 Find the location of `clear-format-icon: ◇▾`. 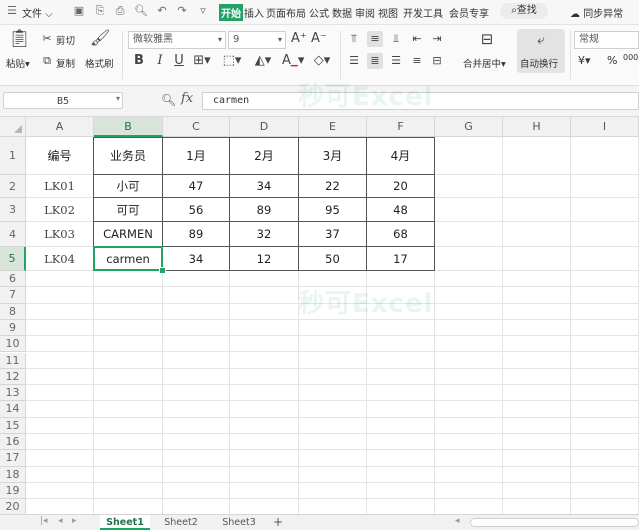

clear-format-icon: ◇▾ is located at coordinates (322, 61).